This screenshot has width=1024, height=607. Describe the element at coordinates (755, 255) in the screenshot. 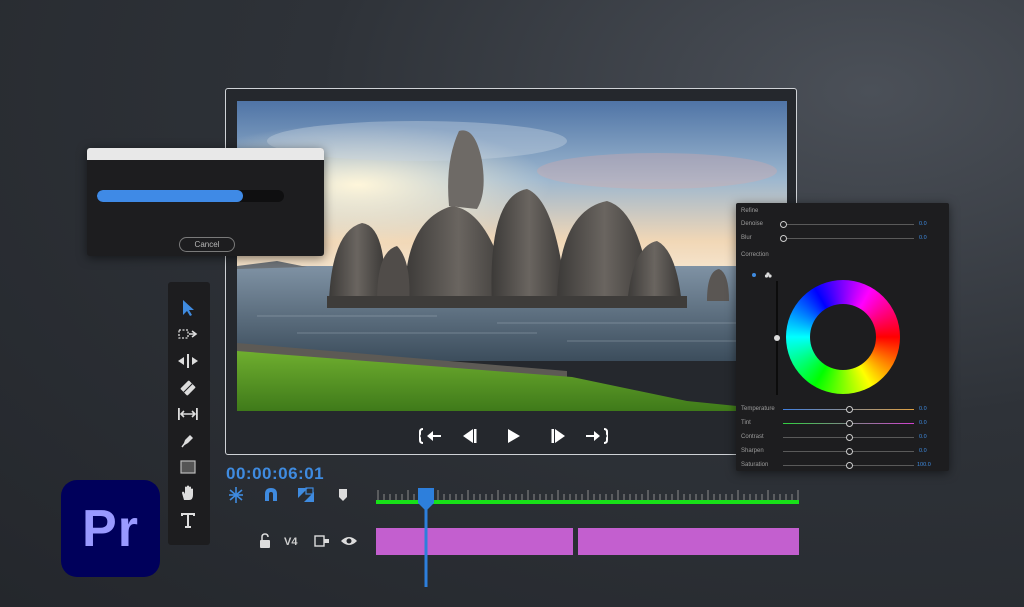

I see `section-title-correction: Correction` at that location.